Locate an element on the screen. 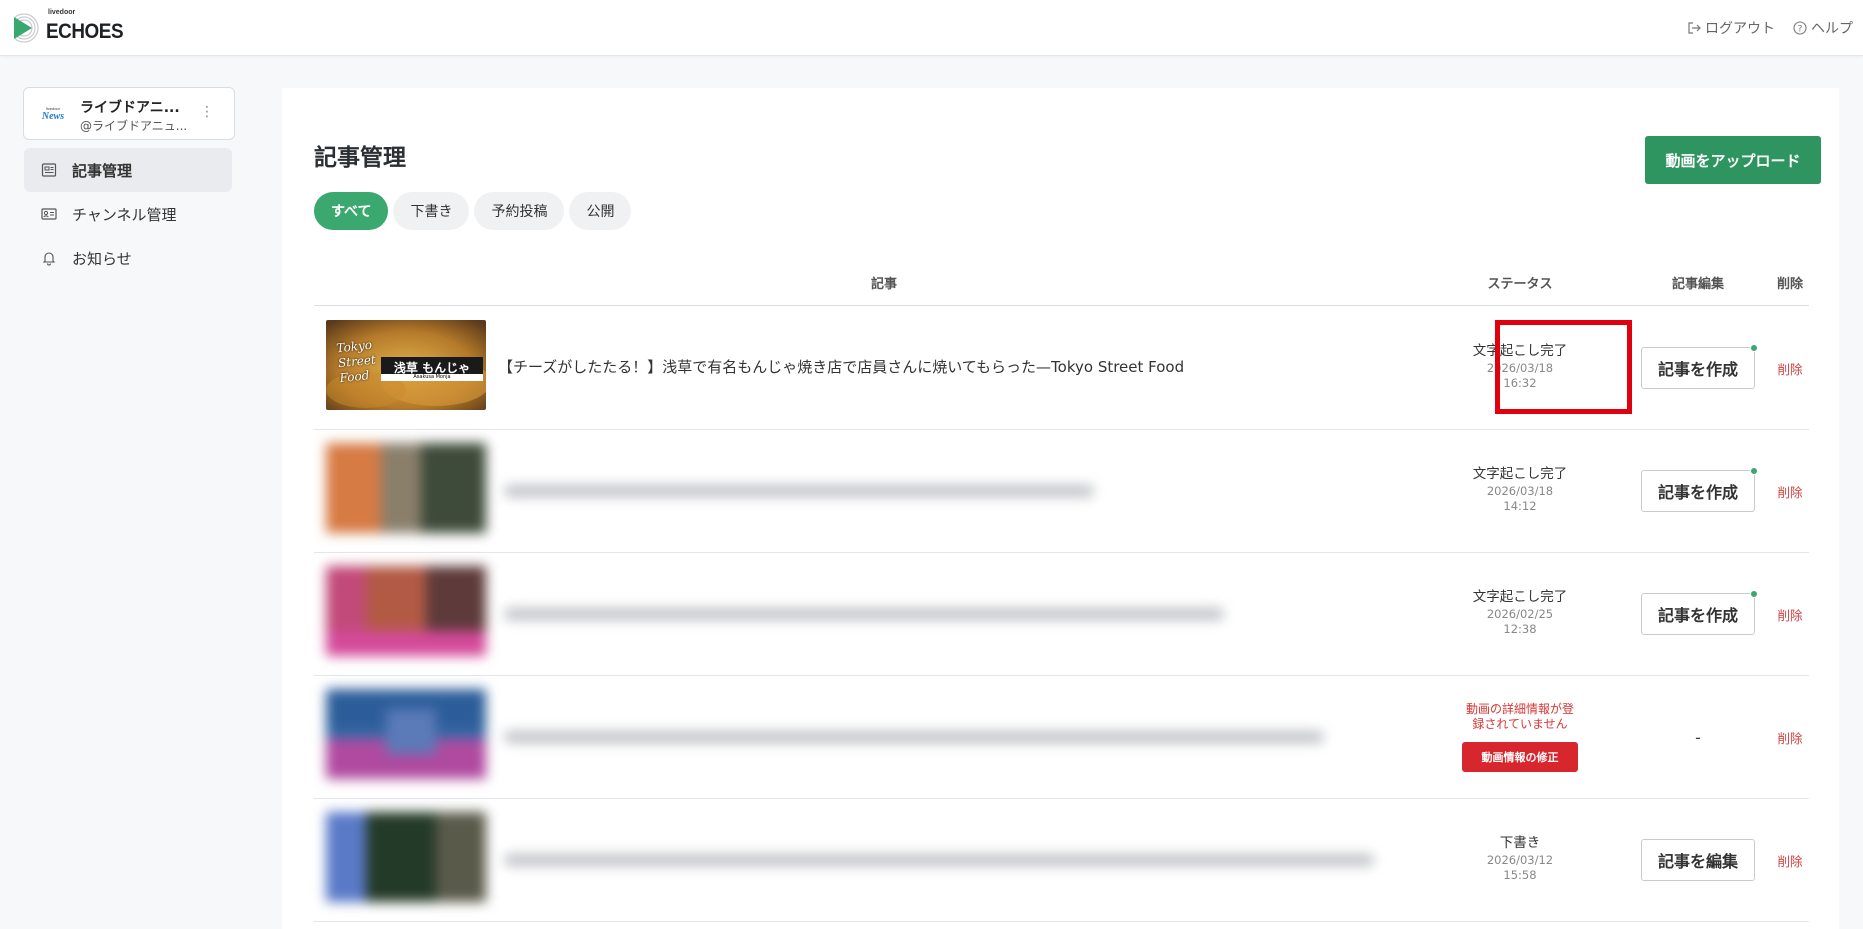 This screenshot has width=1863, height=929. table-row: 下書き 2026/03/12 15:58 記事を編集 削除 is located at coordinates (1061, 860).